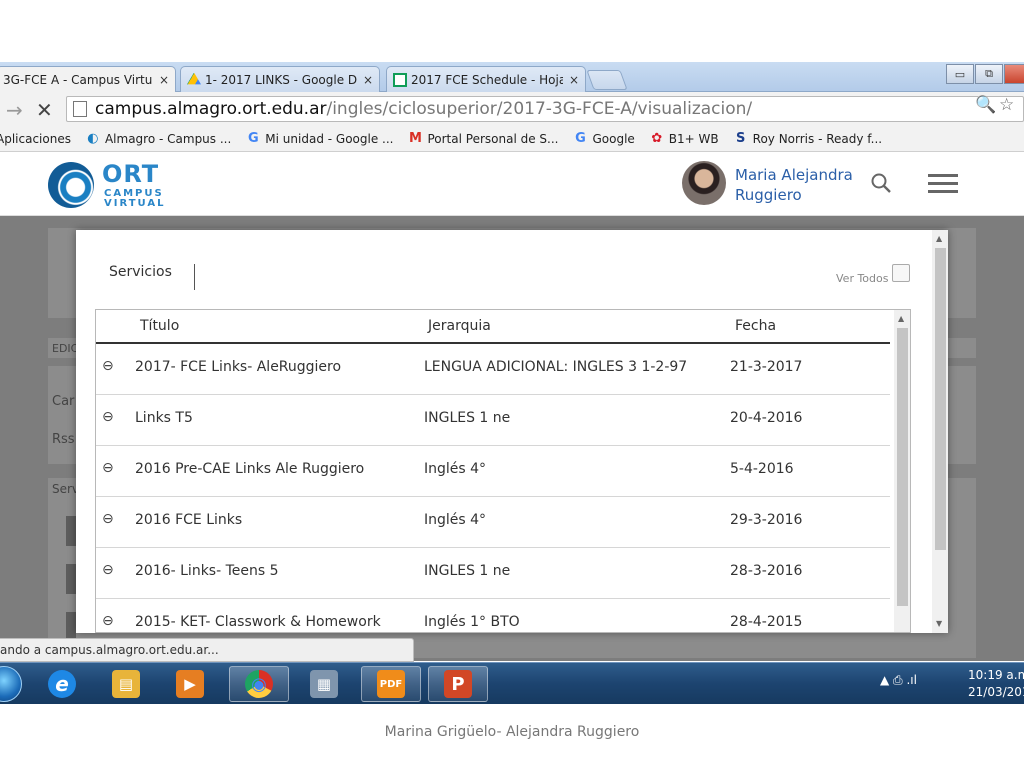  I want to click on tab-campus-virtual: 3G-FCE A - Campus Virtua ×, so click(88, 79).